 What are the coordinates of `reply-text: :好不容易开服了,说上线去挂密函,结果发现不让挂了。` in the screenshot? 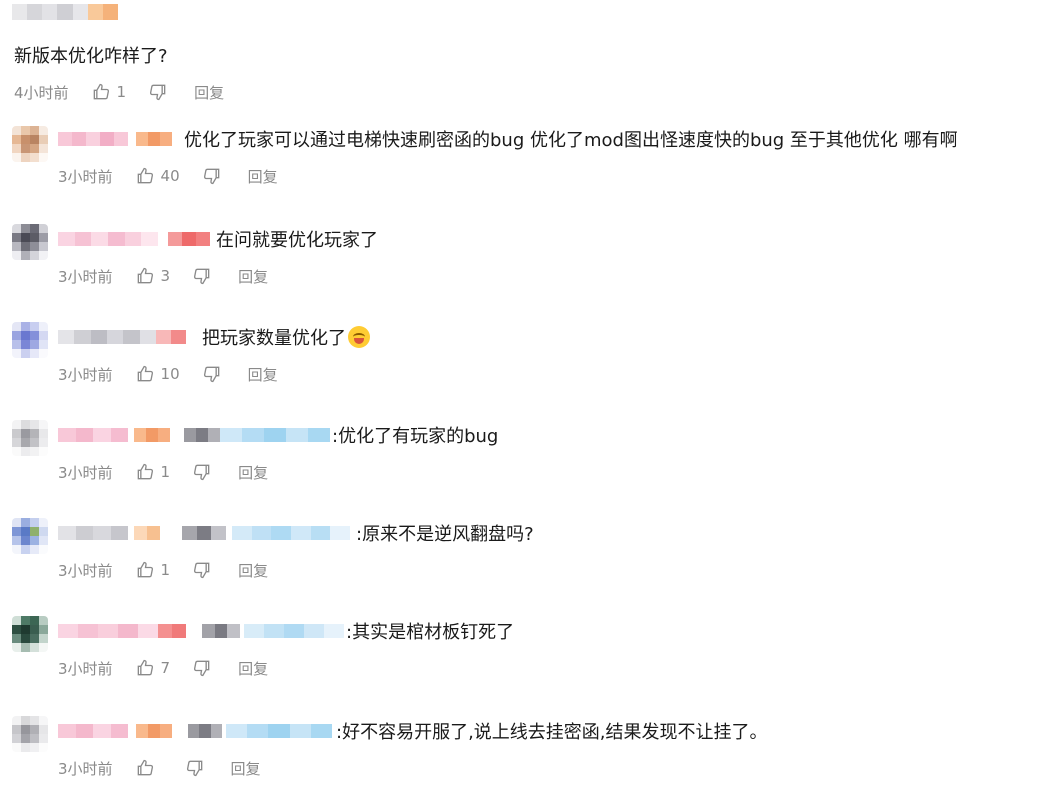 It's located at (552, 732).